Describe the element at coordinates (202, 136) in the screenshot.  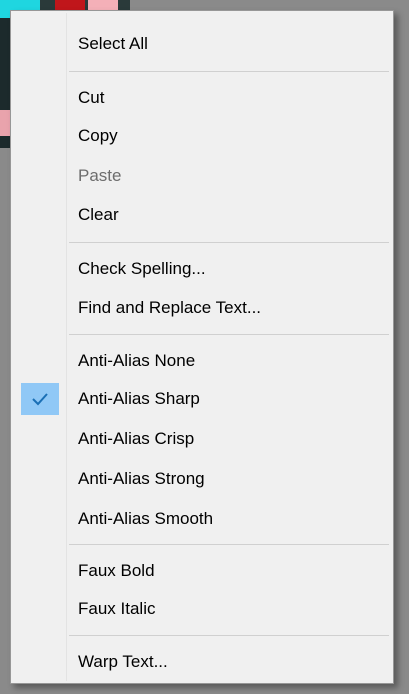
I see `menu-item-copy: Copy` at that location.